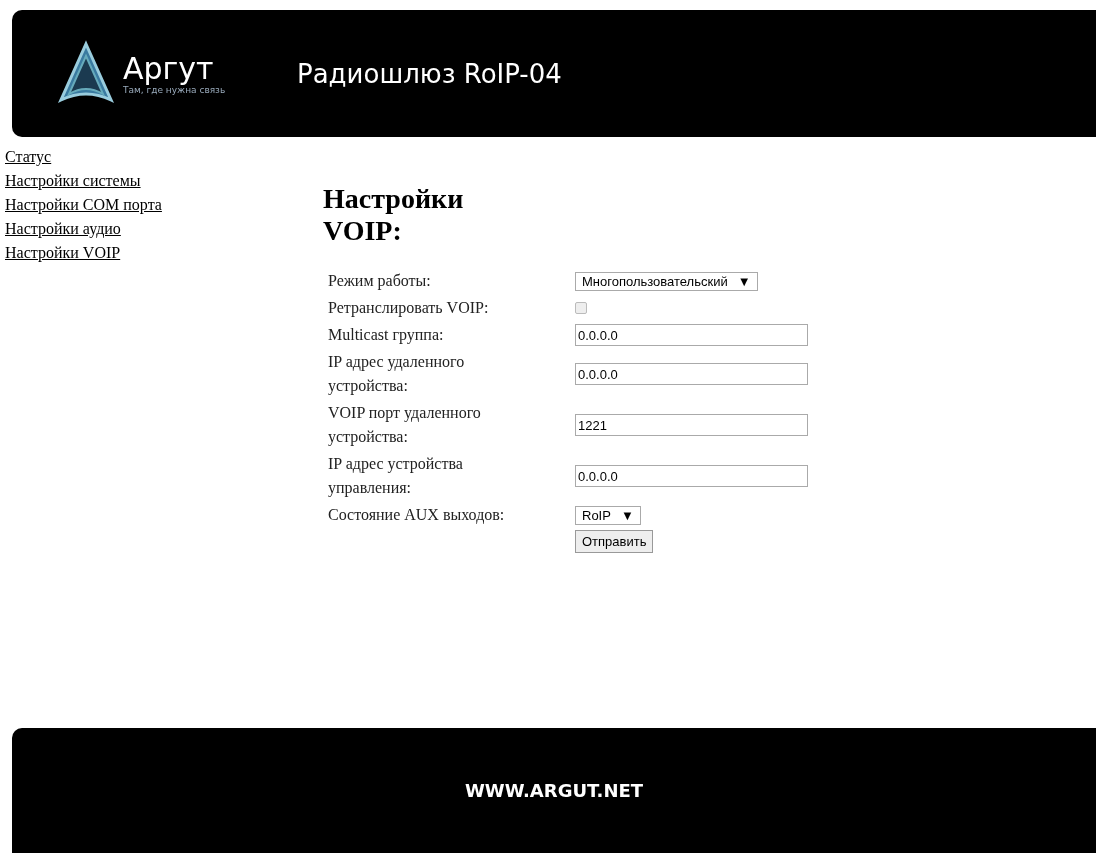  Describe the element at coordinates (83, 205) in the screenshot. I see `nav-link: Настройки COM порта` at that location.